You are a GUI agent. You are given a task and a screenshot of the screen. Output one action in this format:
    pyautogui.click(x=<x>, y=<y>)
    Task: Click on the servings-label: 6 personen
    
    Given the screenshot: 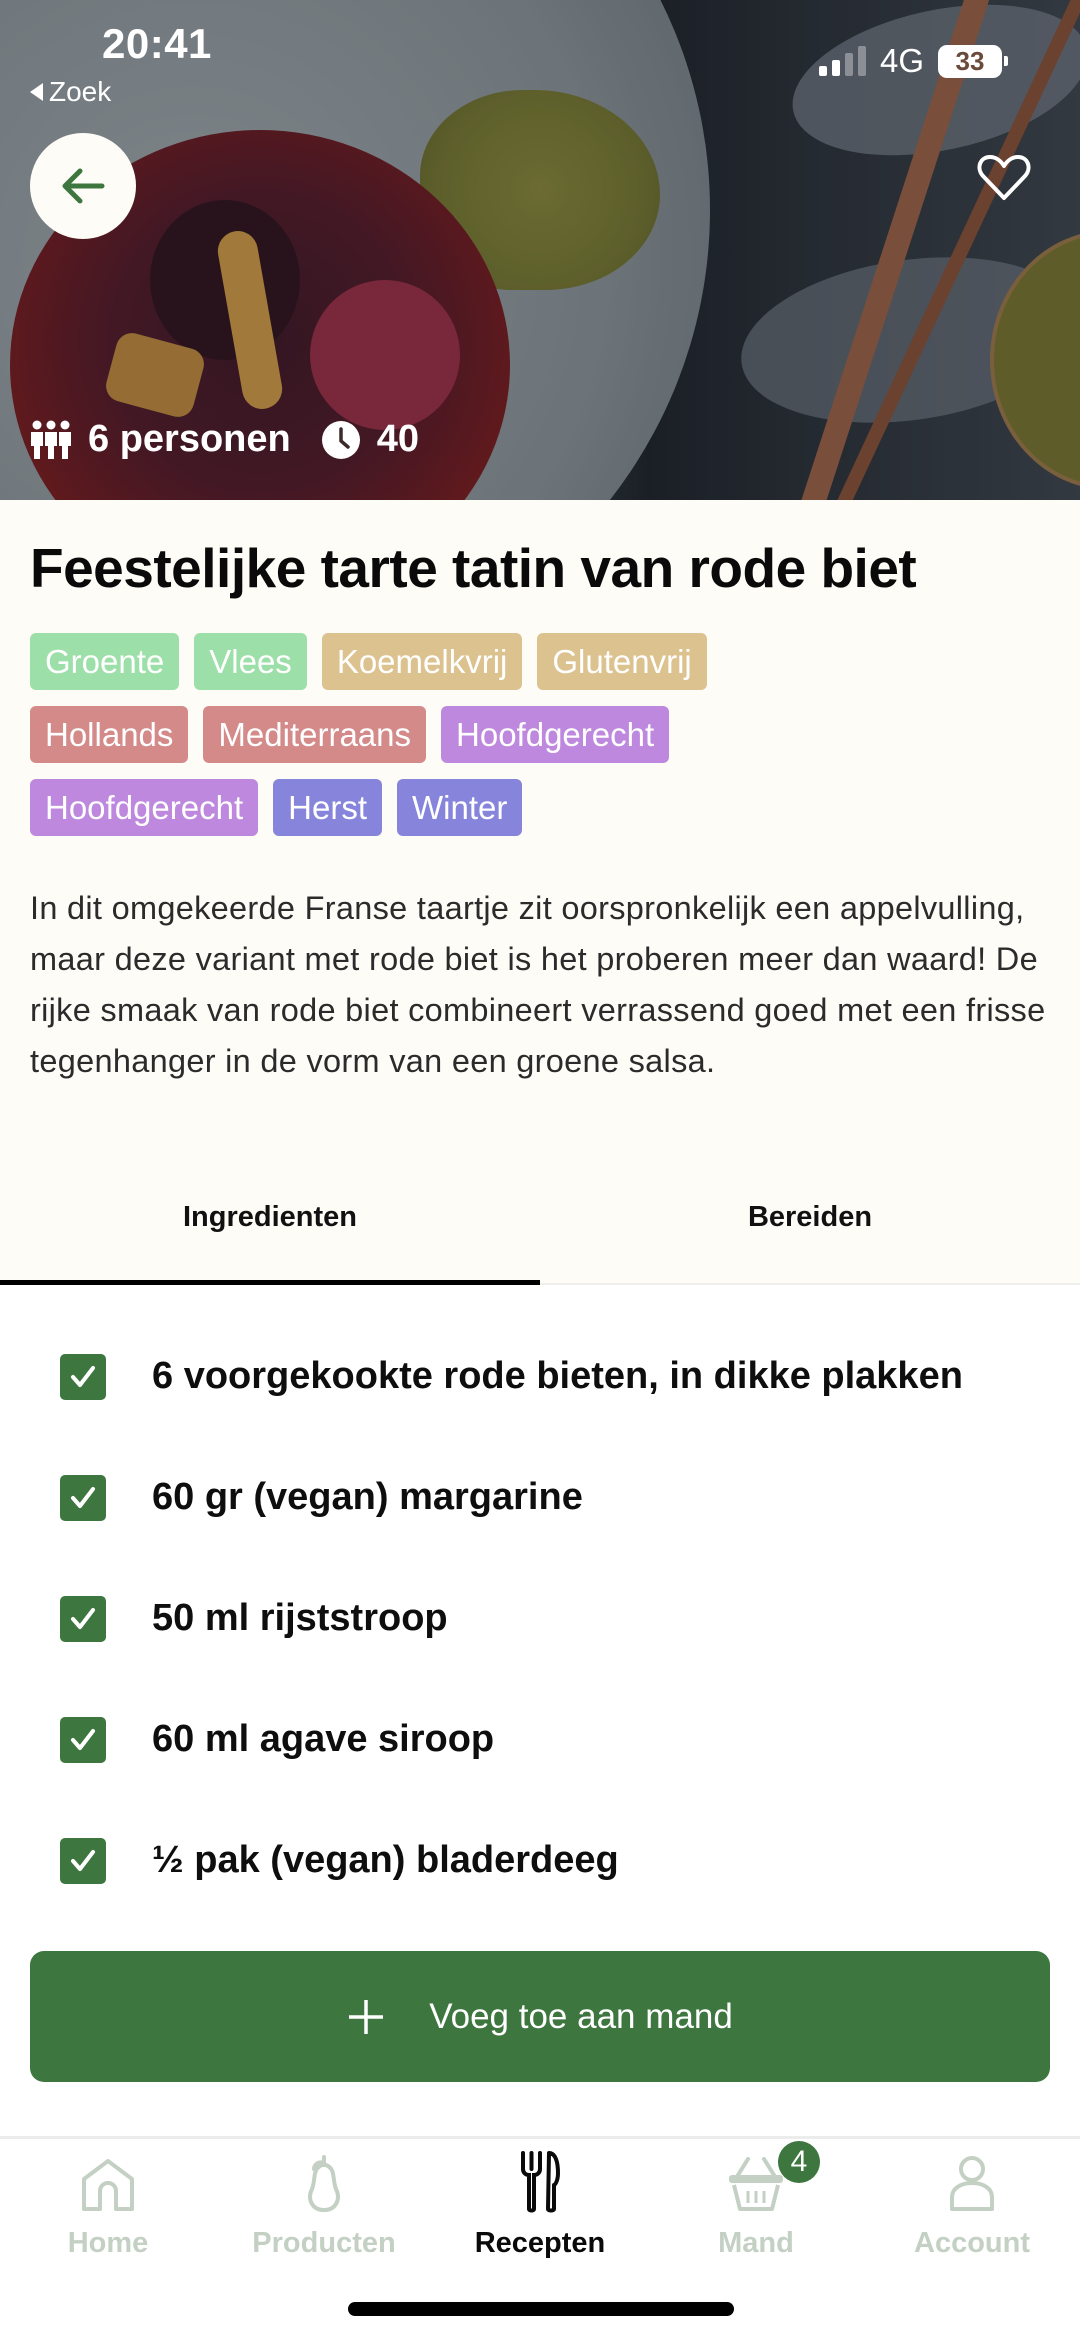 What is the action you would take?
    pyautogui.click(x=189, y=439)
    